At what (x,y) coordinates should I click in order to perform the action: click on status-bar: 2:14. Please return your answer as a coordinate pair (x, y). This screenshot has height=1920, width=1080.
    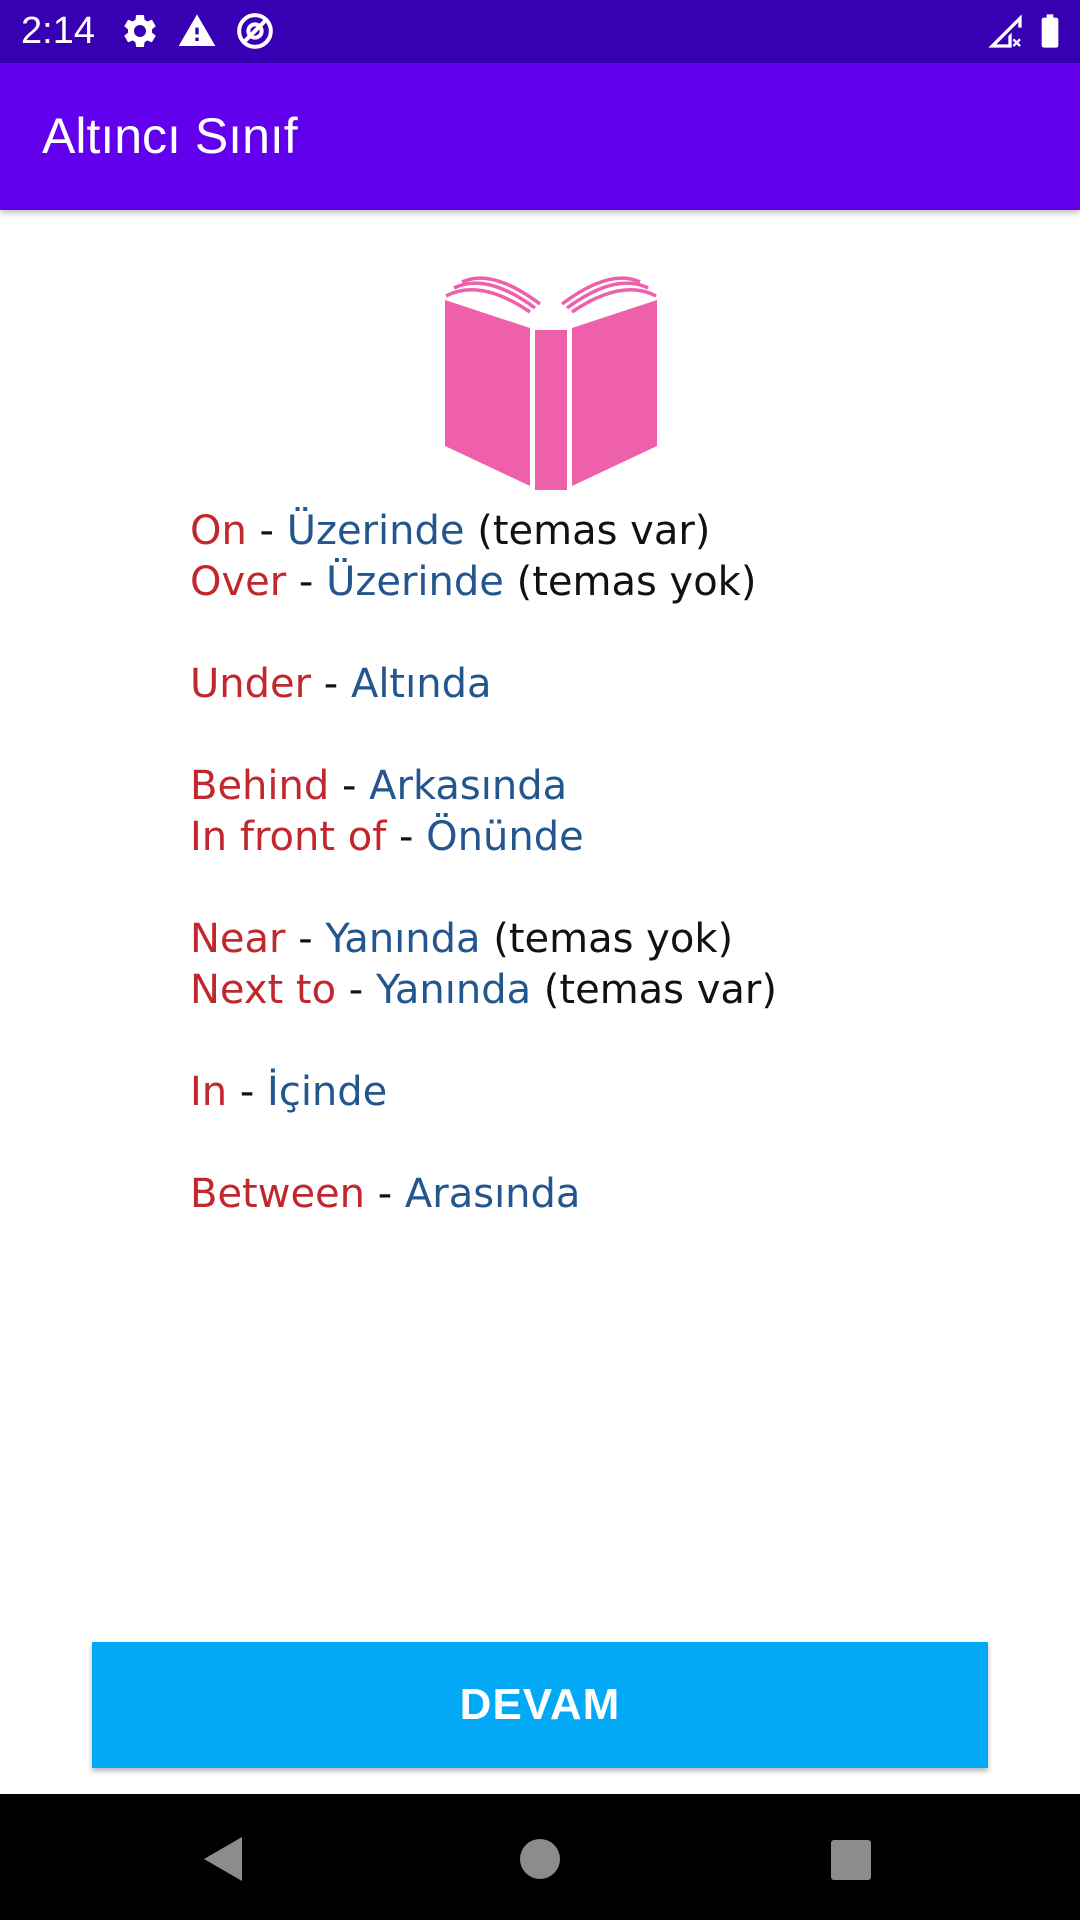
    Looking at the image, I should click on (540, 31).